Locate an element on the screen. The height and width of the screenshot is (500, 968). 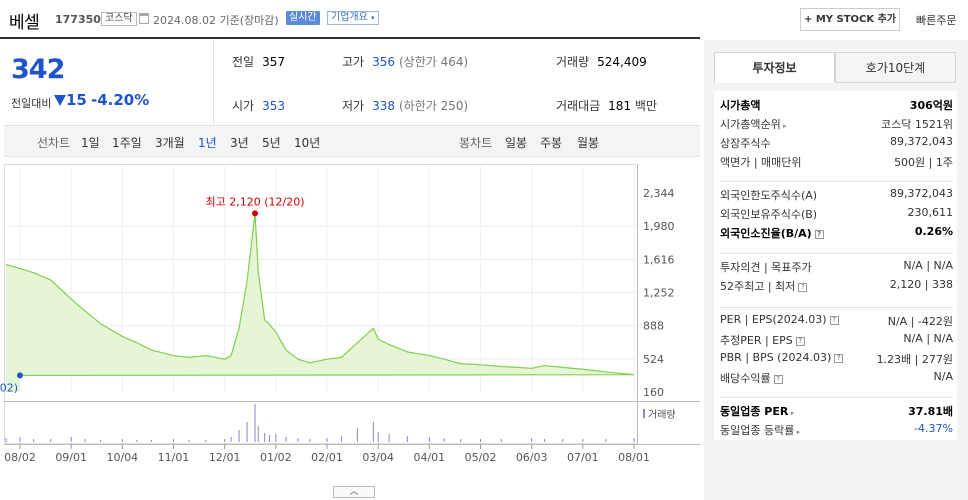
chart-toggle-button: ︿ is located at coordinates (354, 492).